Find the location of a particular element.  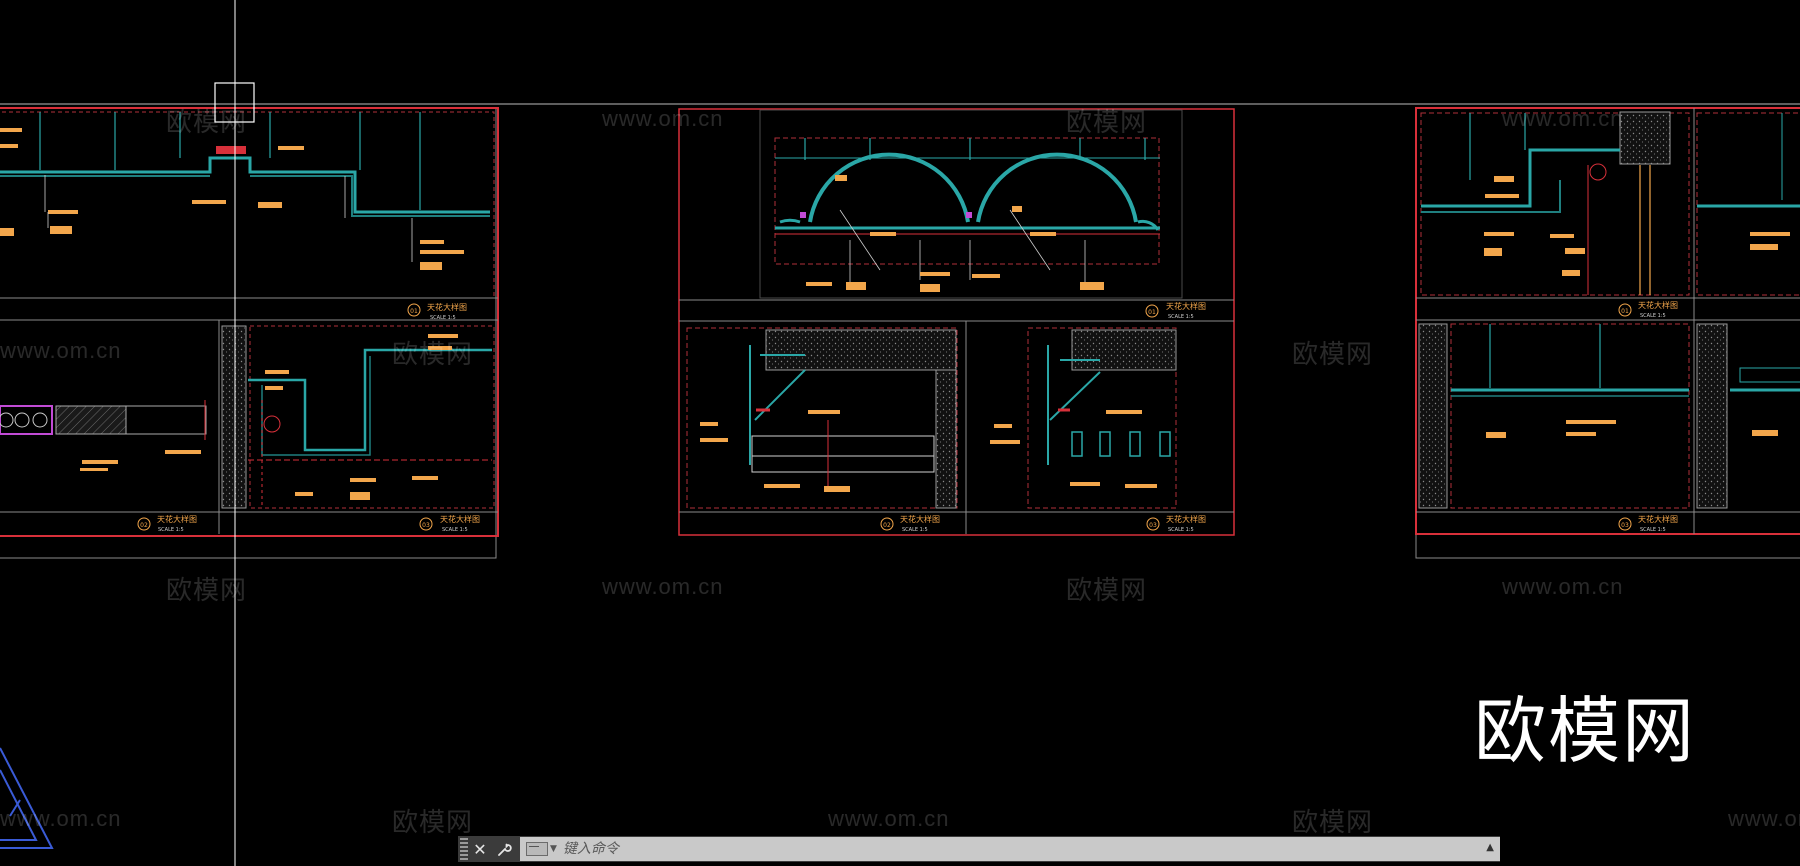

sheet-left-title-02: 02 天花大样图 SCALE 1:5 is located at coordinates (167, 523).